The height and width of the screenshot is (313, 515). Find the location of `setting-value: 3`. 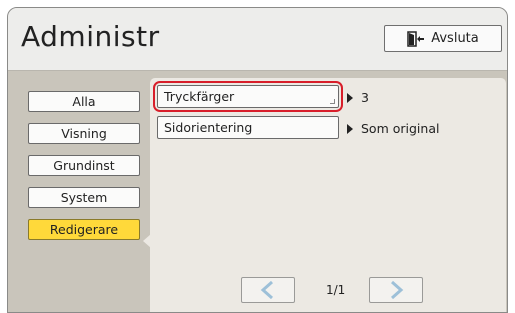

setting-value: 3 is located at coordinates (358, 97).